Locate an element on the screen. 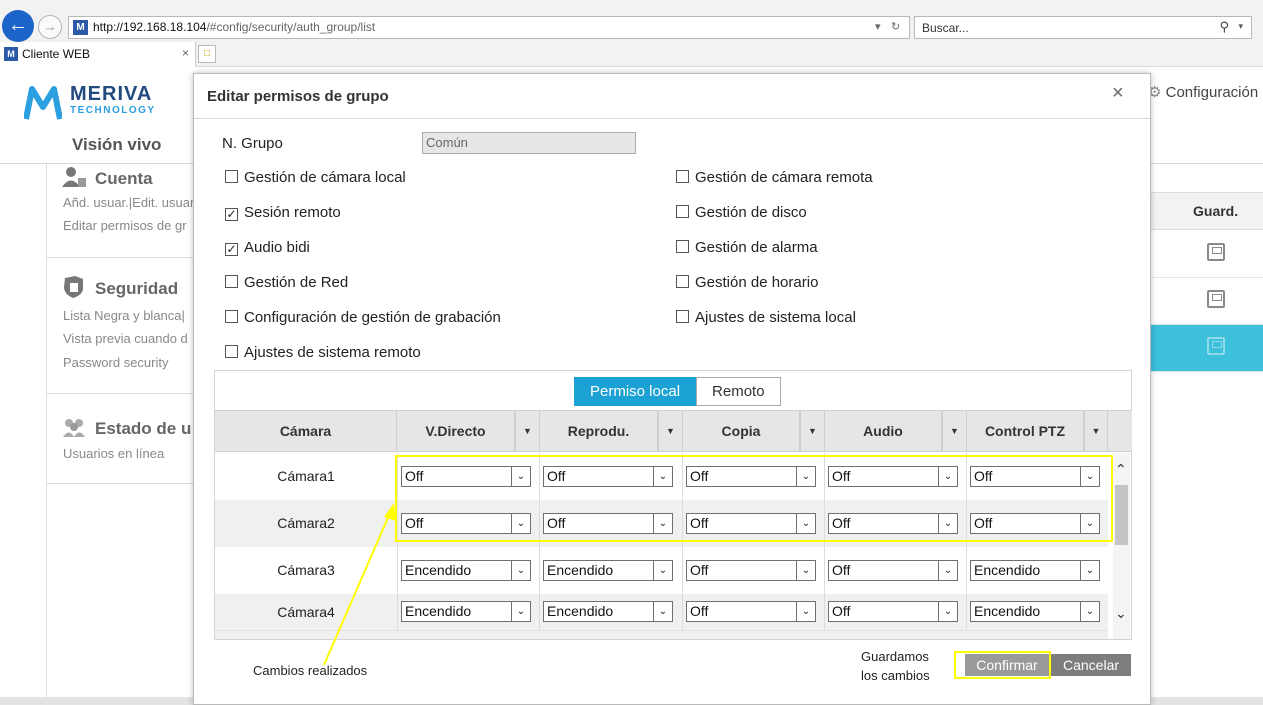 The image size is (1263, 705). sidebar-item-add-user: Añd. usuar.|Edit. usuar is located at coordinates (128, 202).